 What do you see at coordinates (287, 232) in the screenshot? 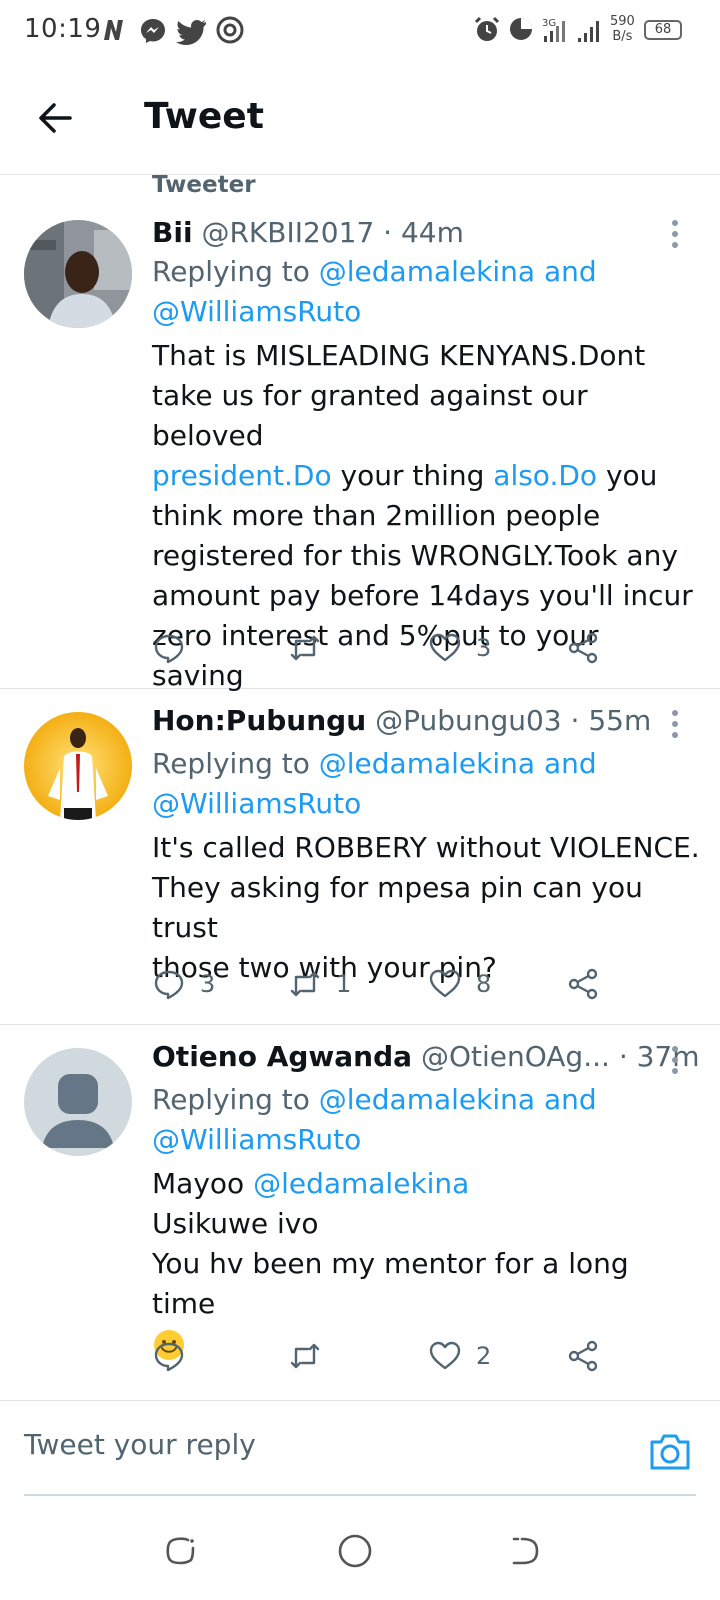
I see `user-handle: @RKBII2017` at bounding box center [287, 232].